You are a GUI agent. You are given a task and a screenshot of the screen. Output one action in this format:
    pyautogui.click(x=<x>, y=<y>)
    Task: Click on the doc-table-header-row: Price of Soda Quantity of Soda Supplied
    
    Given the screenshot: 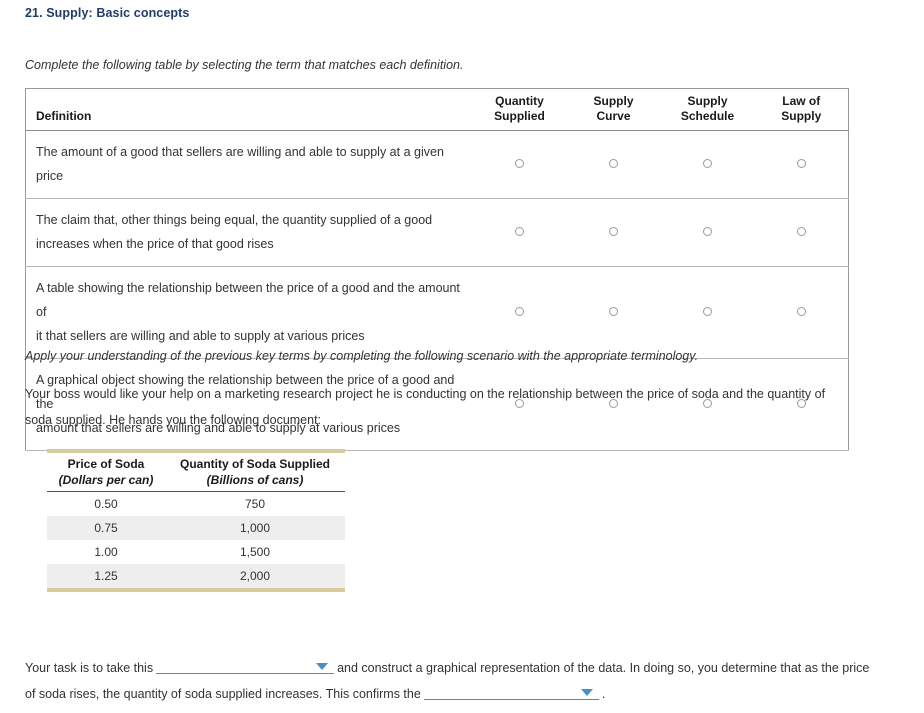 What is the action you would take?
    pyautogui.click(x=196, y=462)
    